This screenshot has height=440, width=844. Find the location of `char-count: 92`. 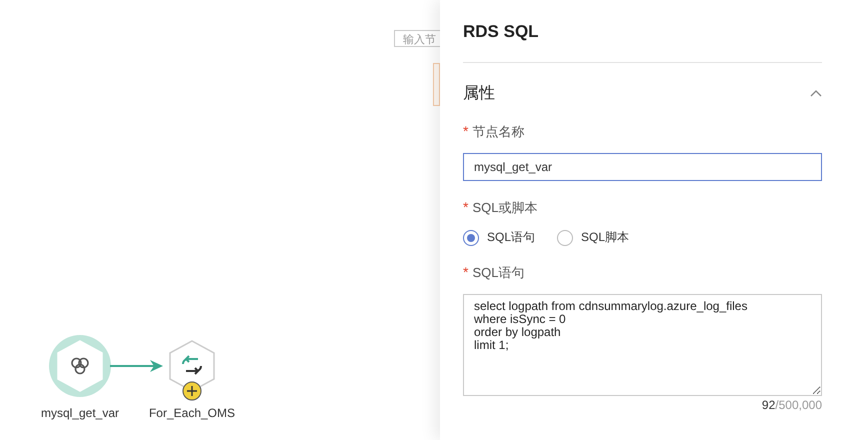

char-count: 92 is located at coordinates (769, 405).